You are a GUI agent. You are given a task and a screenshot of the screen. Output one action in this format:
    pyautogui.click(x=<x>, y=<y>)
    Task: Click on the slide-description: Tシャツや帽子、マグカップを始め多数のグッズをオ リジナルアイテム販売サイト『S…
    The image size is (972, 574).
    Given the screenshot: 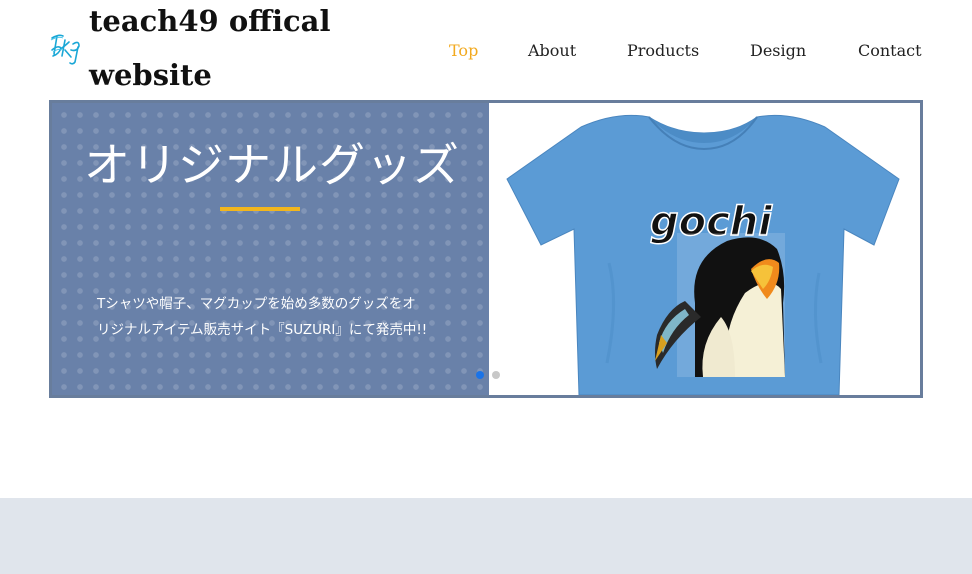 What is the action you would take?
    pyautogui.click(x=282, y=317)
    